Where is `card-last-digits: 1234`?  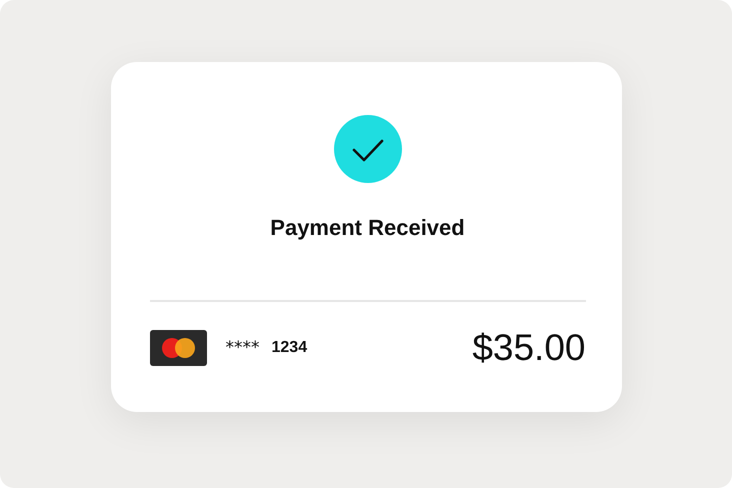 card-last-digits: 1234 is located at coordinates (290, 348).